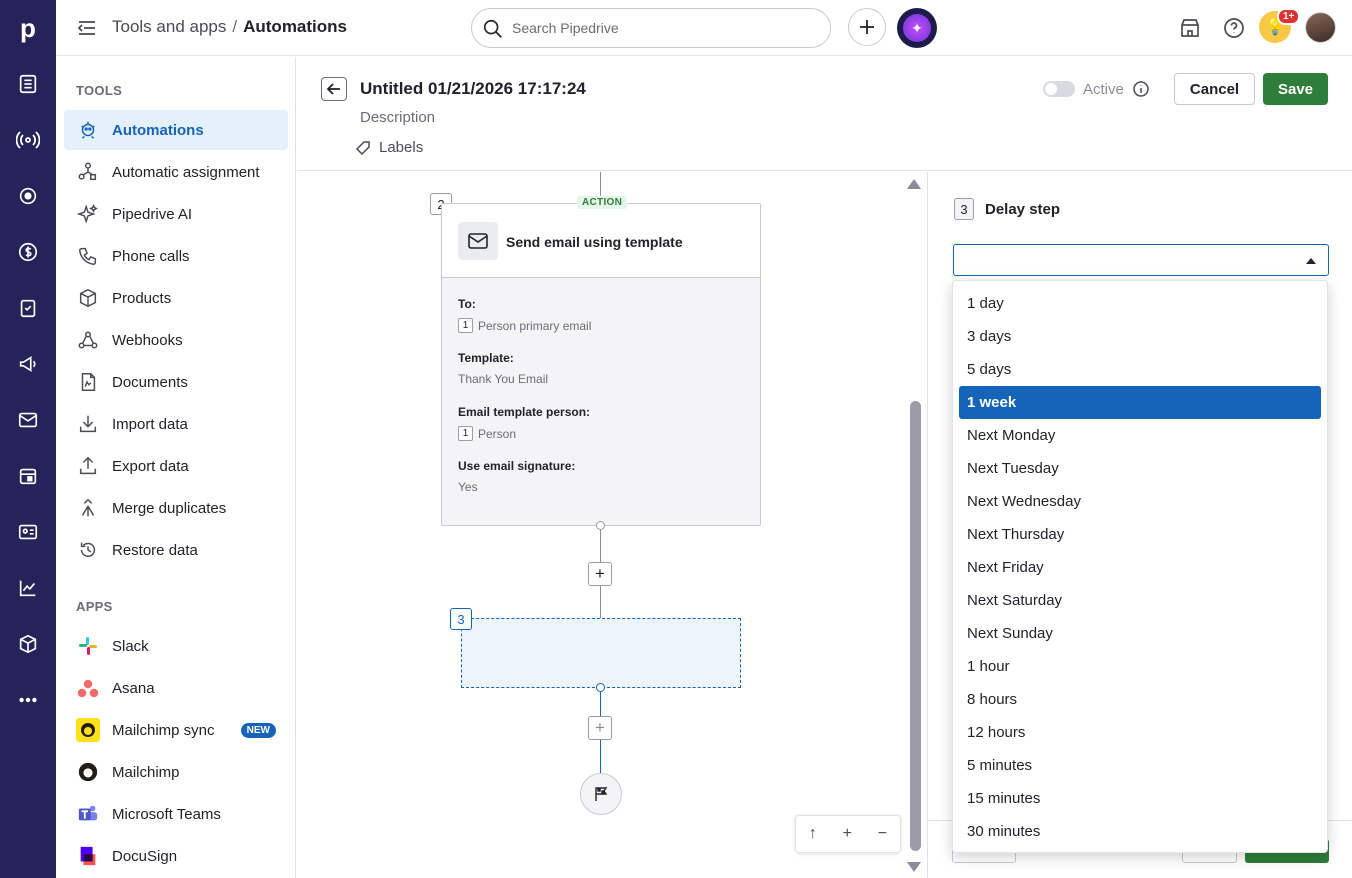  Describe the element at coordinates (1140, 699) in the screenshot. I see `dropdown-option: 8 hours` at that location.